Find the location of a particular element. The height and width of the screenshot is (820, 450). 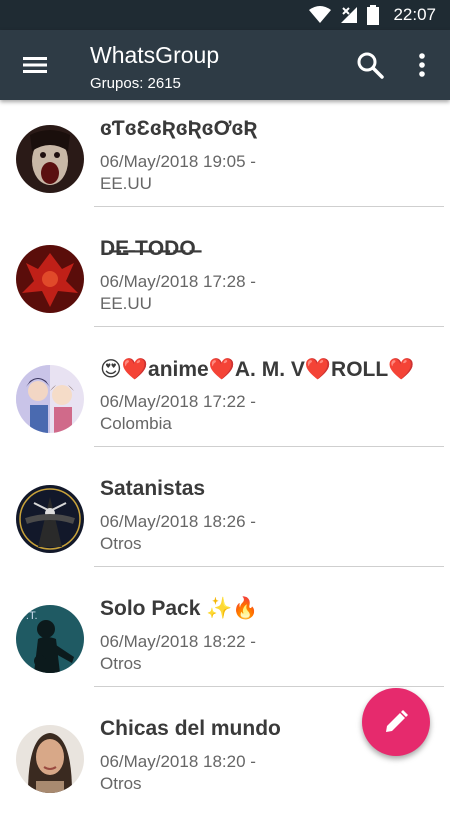

group-avatar: P.T. is located at coordinates (50, 639).